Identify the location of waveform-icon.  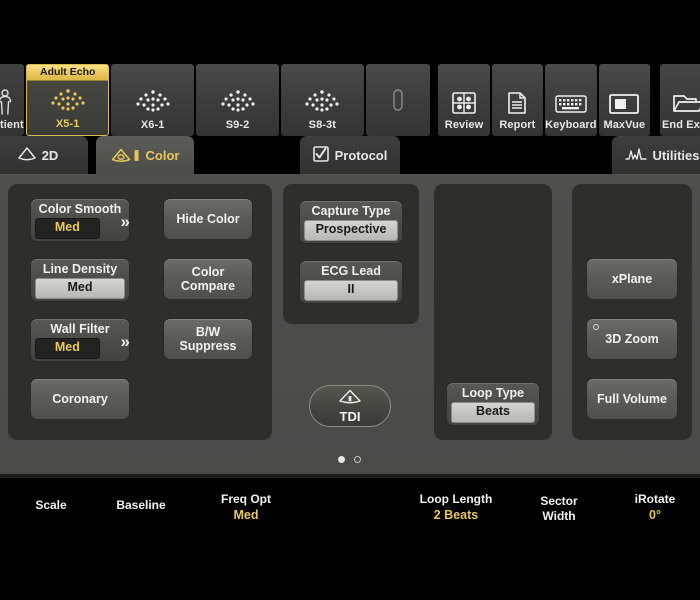
(635, 155).